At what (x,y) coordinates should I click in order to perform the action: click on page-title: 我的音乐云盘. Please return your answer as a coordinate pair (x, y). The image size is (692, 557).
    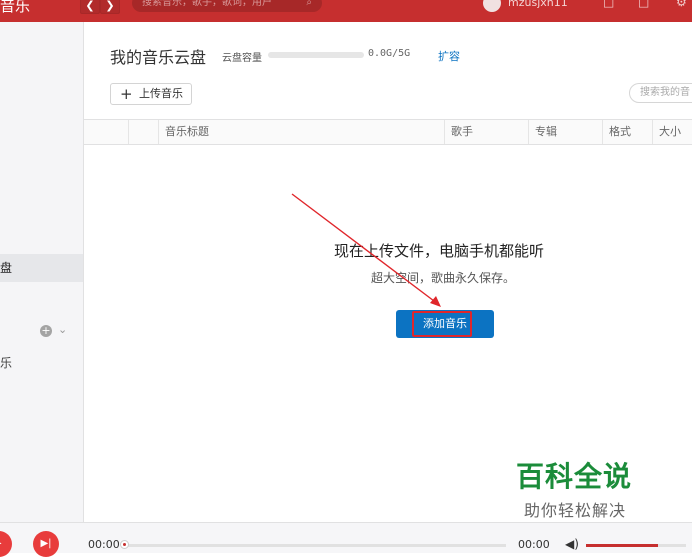
    Looking at the image, I should click on (158, 57).